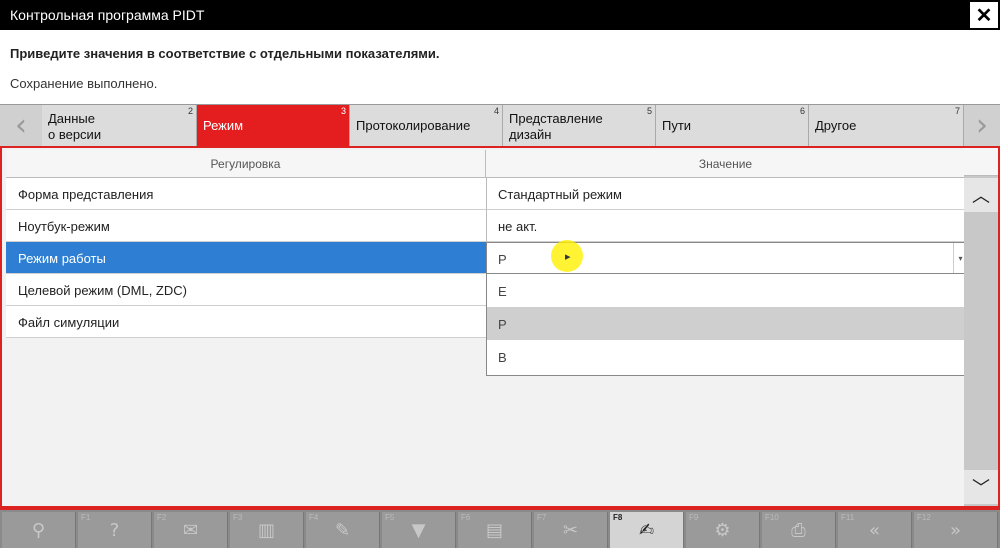 This screenshot has height=548, width=1000. I want to click on setting-label: Режим работы, so click(62, 258).